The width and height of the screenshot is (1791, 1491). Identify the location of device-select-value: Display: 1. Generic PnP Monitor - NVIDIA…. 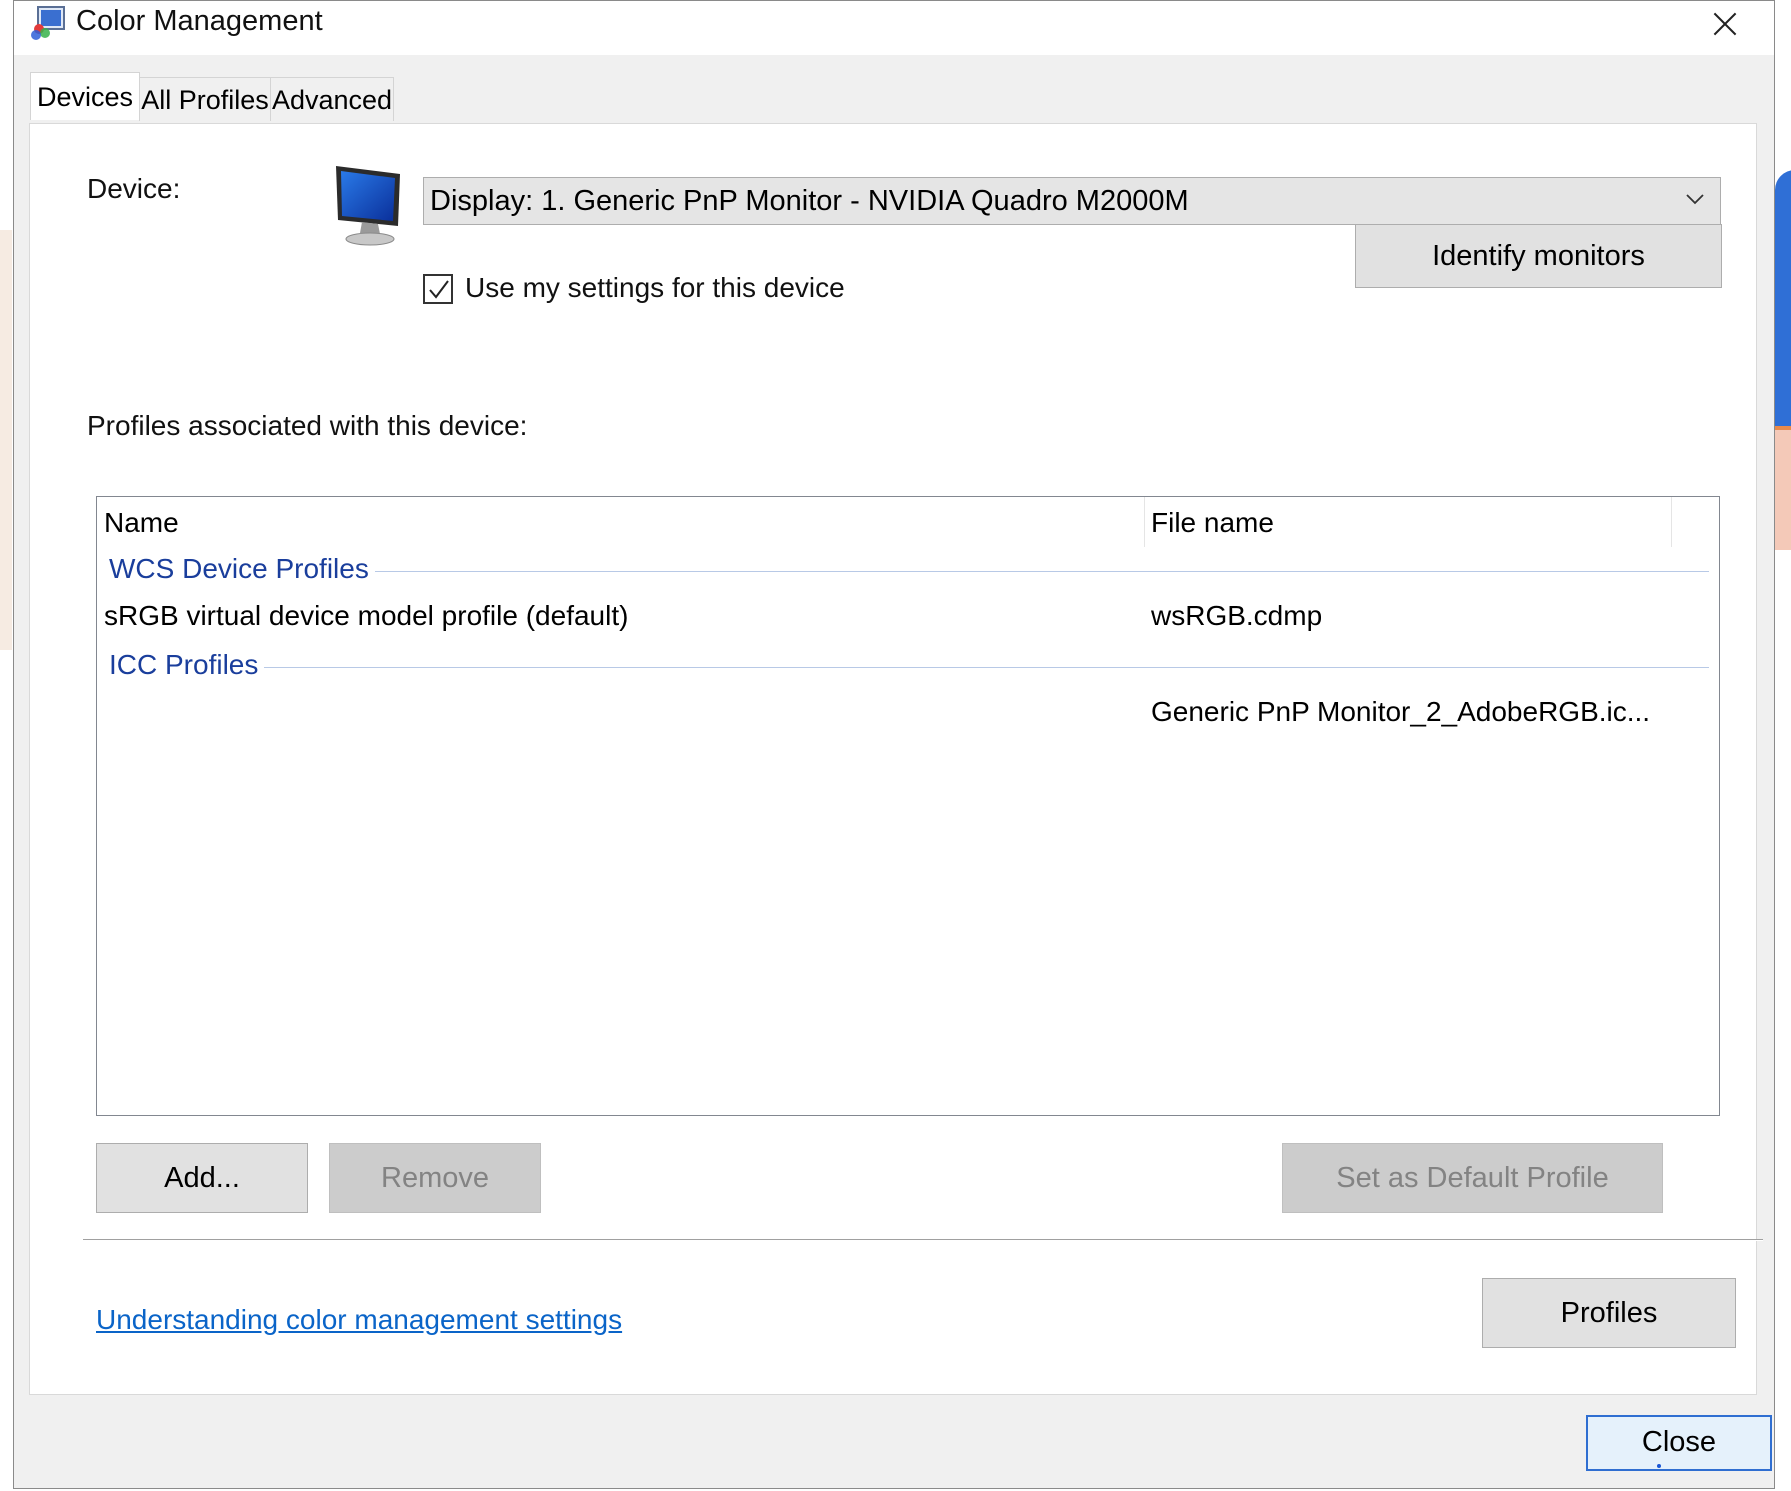
(809, 201).